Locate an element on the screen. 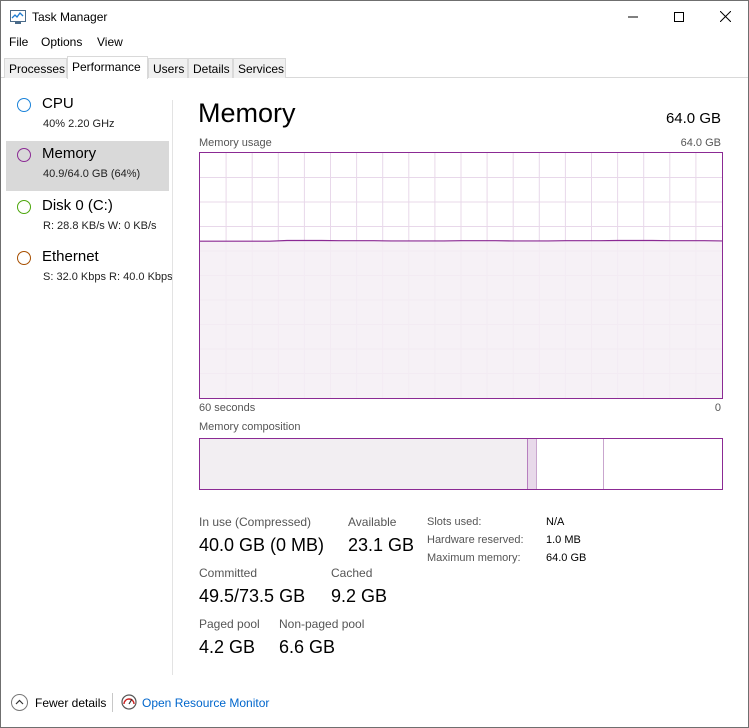  resource-cpu: CPU 40% 2.20 GHz is located at coordinates (87, 116).